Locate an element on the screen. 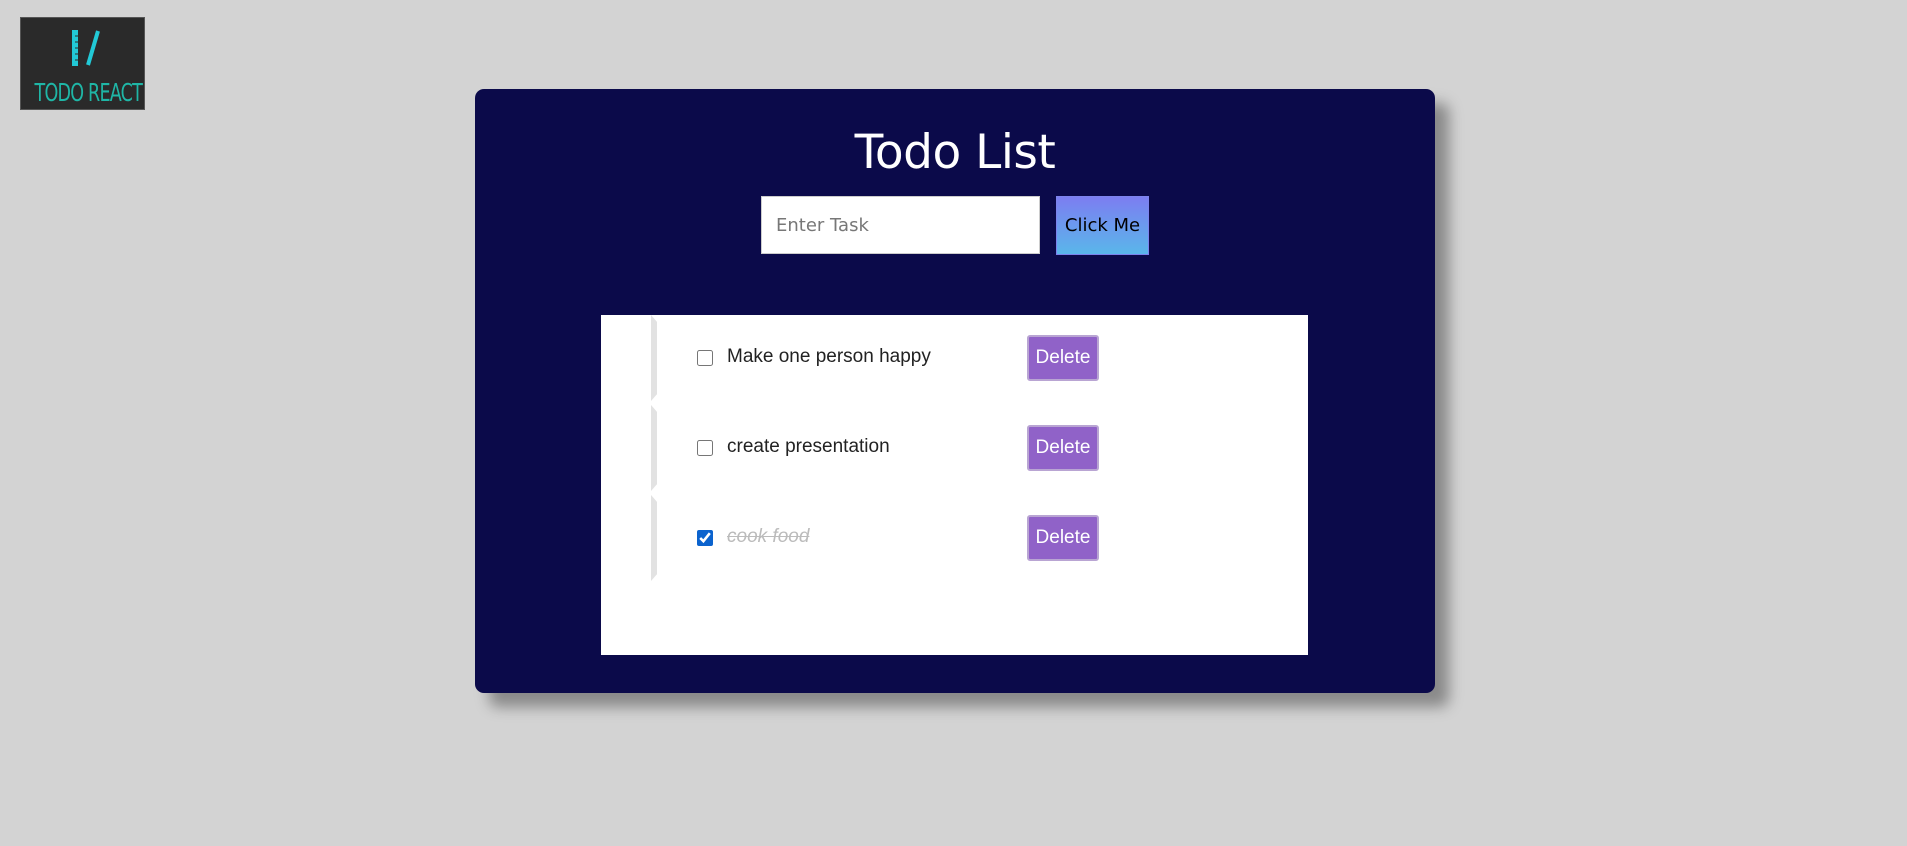 The image size is (1907, 846). page-title: Todo List is located at coordinates (955, 152).